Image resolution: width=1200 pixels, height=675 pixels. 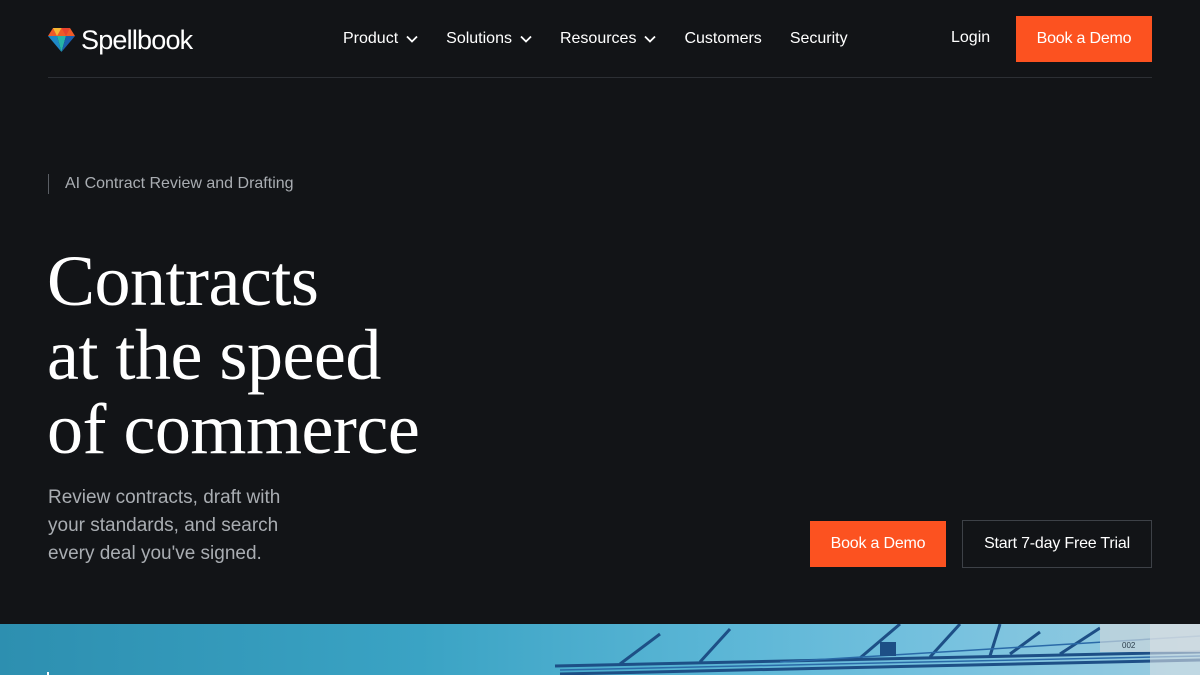 What do you see at coordinates (137, 39) in the screenshot?
I see `brand-name: Spellbook` at bounding box center [137, 39].